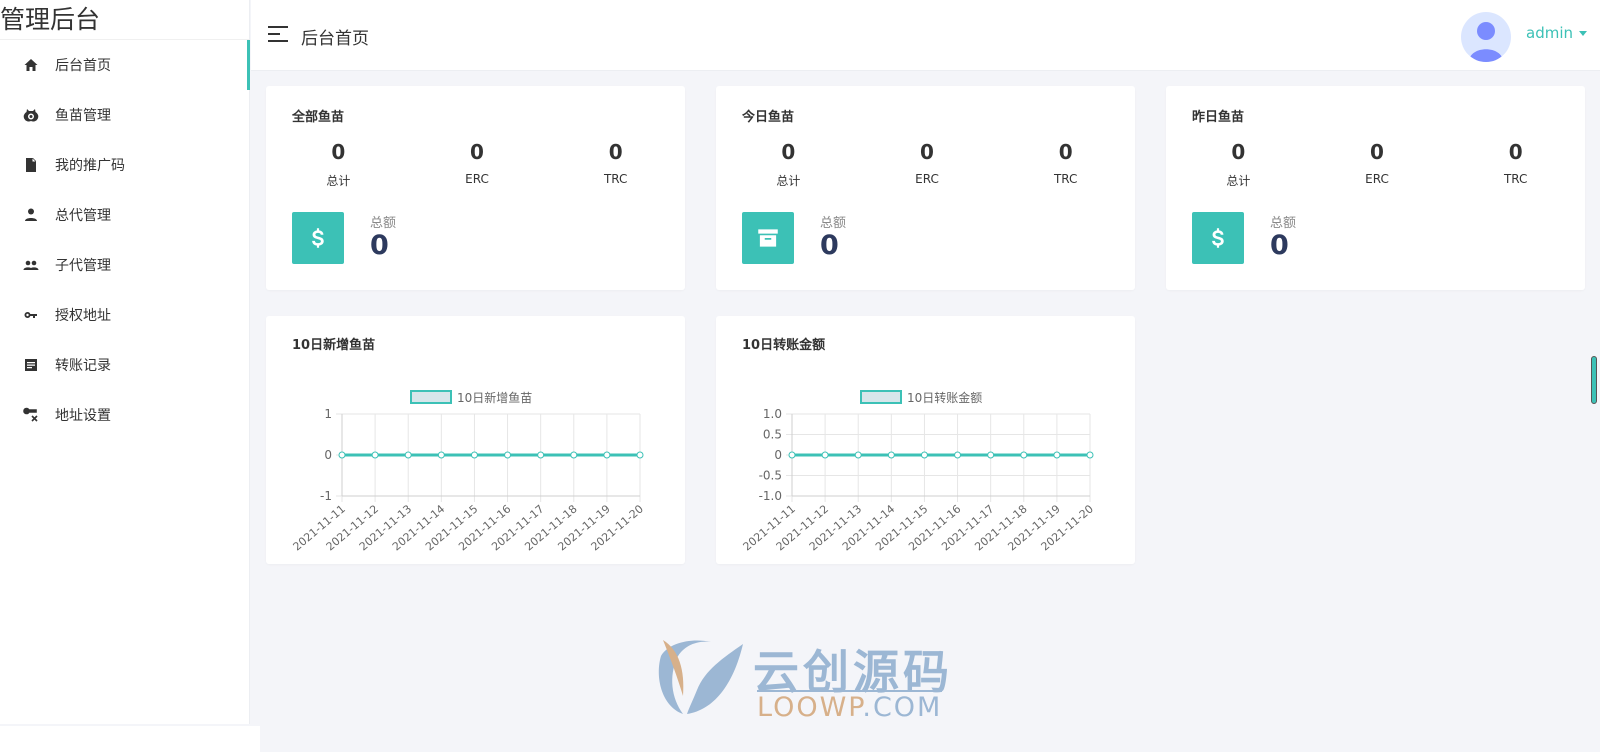 The width and height of the screenshot is (1600, 752). I want to click on sidebar-item-label: 总代管理, so click(83, 216).